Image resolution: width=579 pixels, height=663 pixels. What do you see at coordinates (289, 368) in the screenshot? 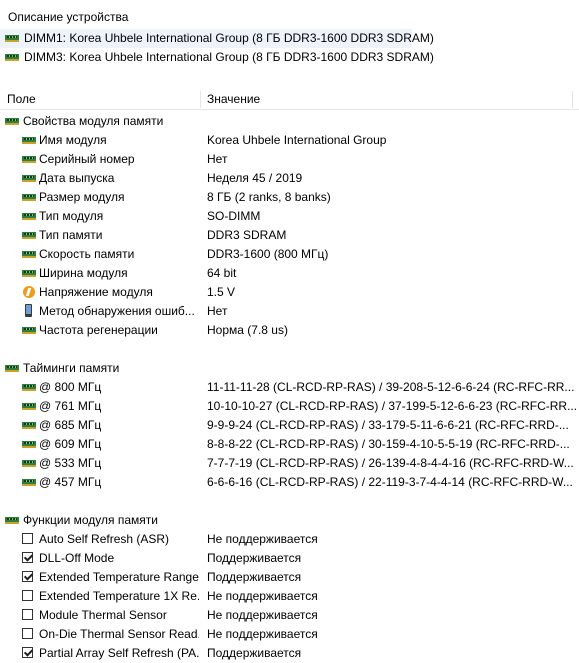
I see `section-header: Тайминги памяти` at bounding box center [289, 368].